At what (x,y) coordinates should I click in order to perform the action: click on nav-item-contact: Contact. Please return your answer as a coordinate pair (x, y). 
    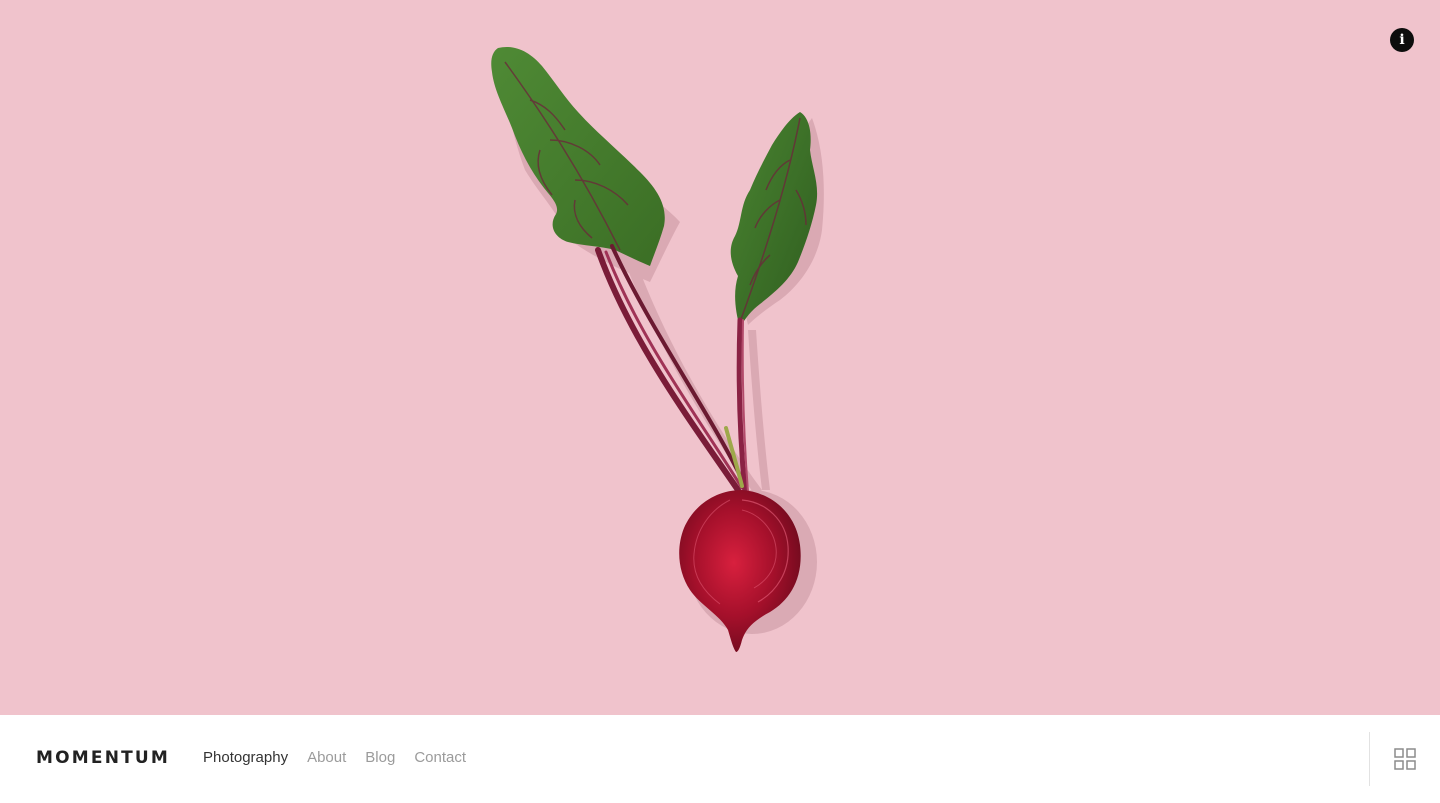
    Looking at the image, I should click on (440, 758).